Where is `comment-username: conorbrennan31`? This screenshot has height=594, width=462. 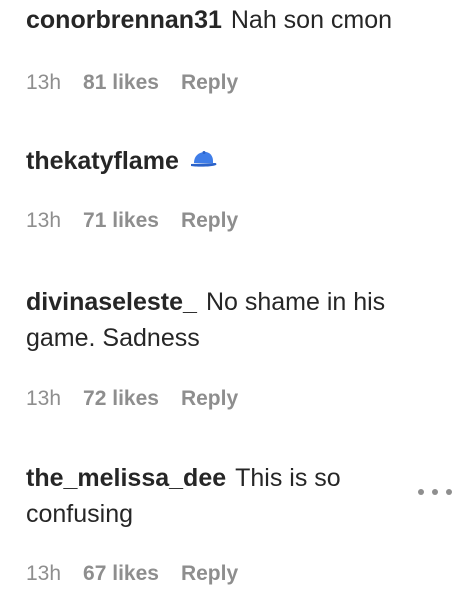 comment-username: conorbrennan31 is located at coordinates (124, 20).